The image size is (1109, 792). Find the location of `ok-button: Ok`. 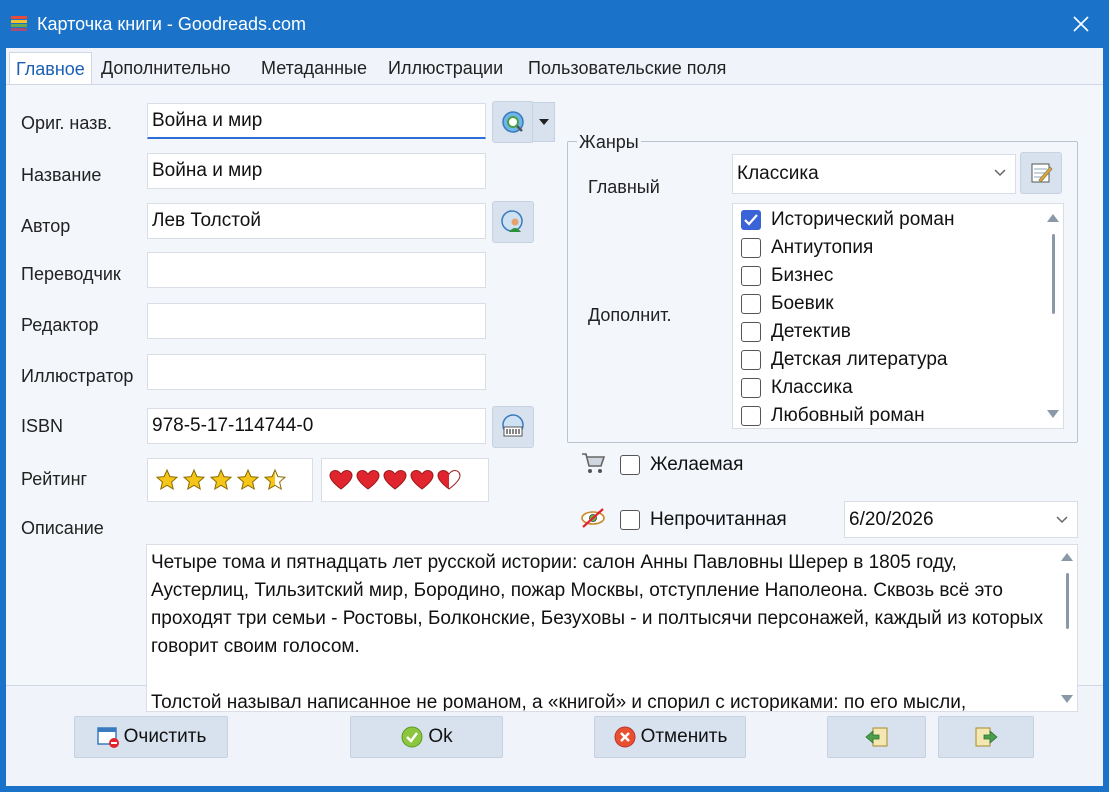

ok-button: Ok is located at coordinates (426, 737).